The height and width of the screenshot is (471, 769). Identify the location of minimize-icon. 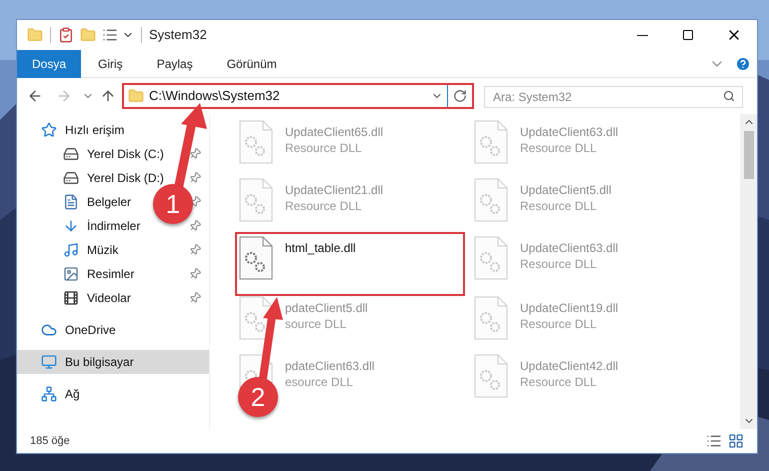
(642, 35).